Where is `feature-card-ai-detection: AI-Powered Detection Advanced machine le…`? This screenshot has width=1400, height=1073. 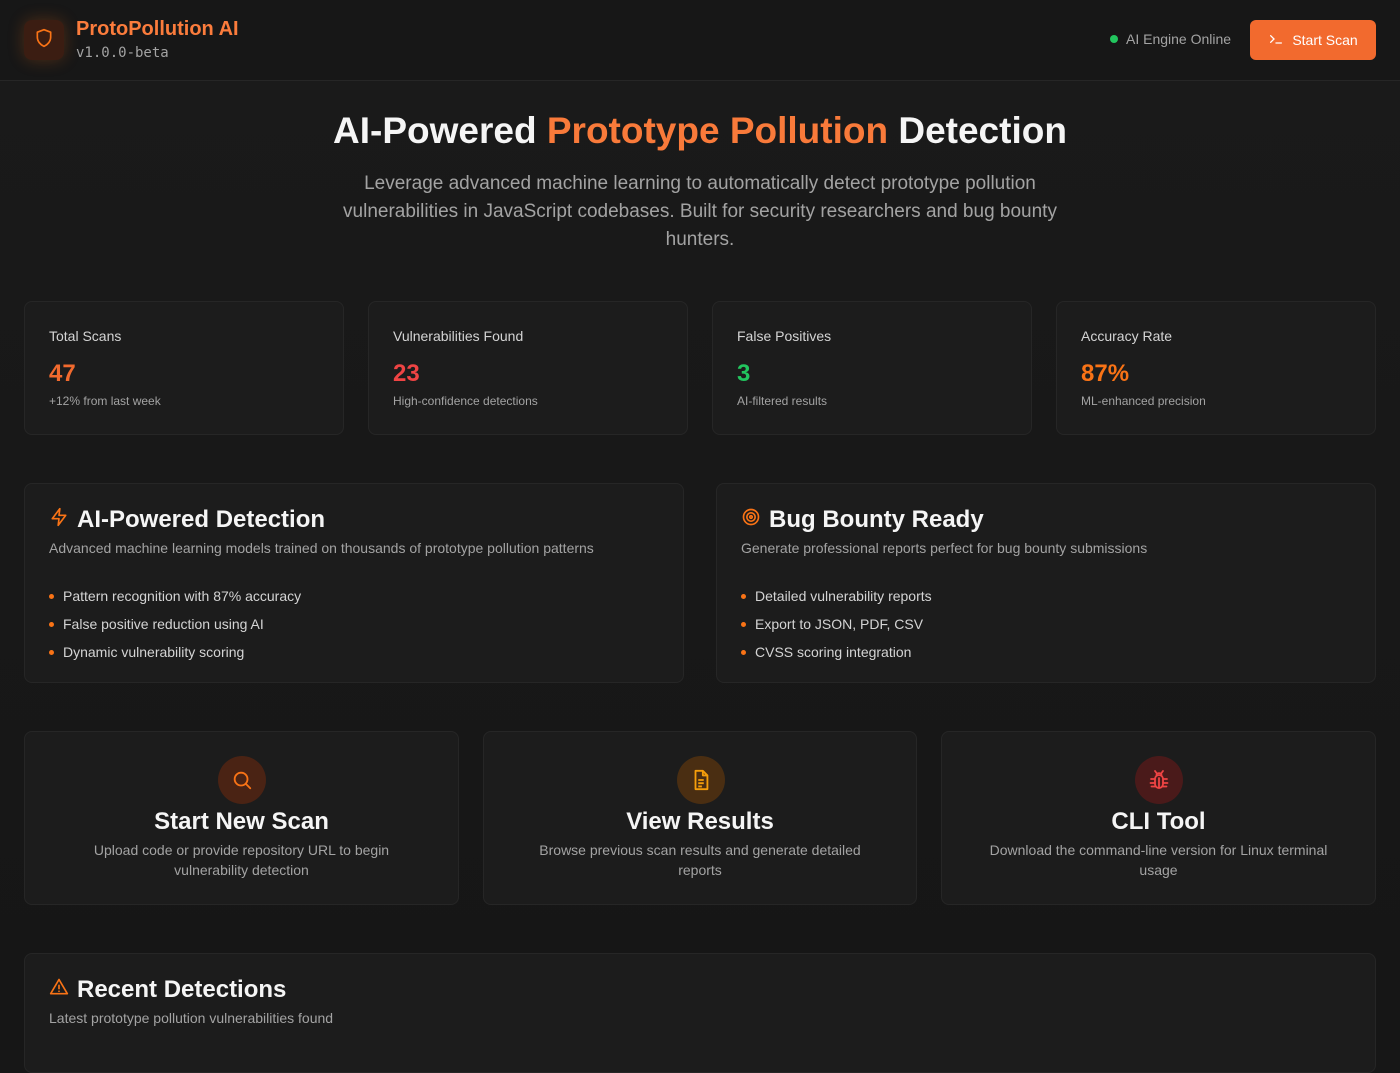
feature-card-ai-detection: AI-Powered Detection Advanced machine le… is located at coordinates (354, 583).